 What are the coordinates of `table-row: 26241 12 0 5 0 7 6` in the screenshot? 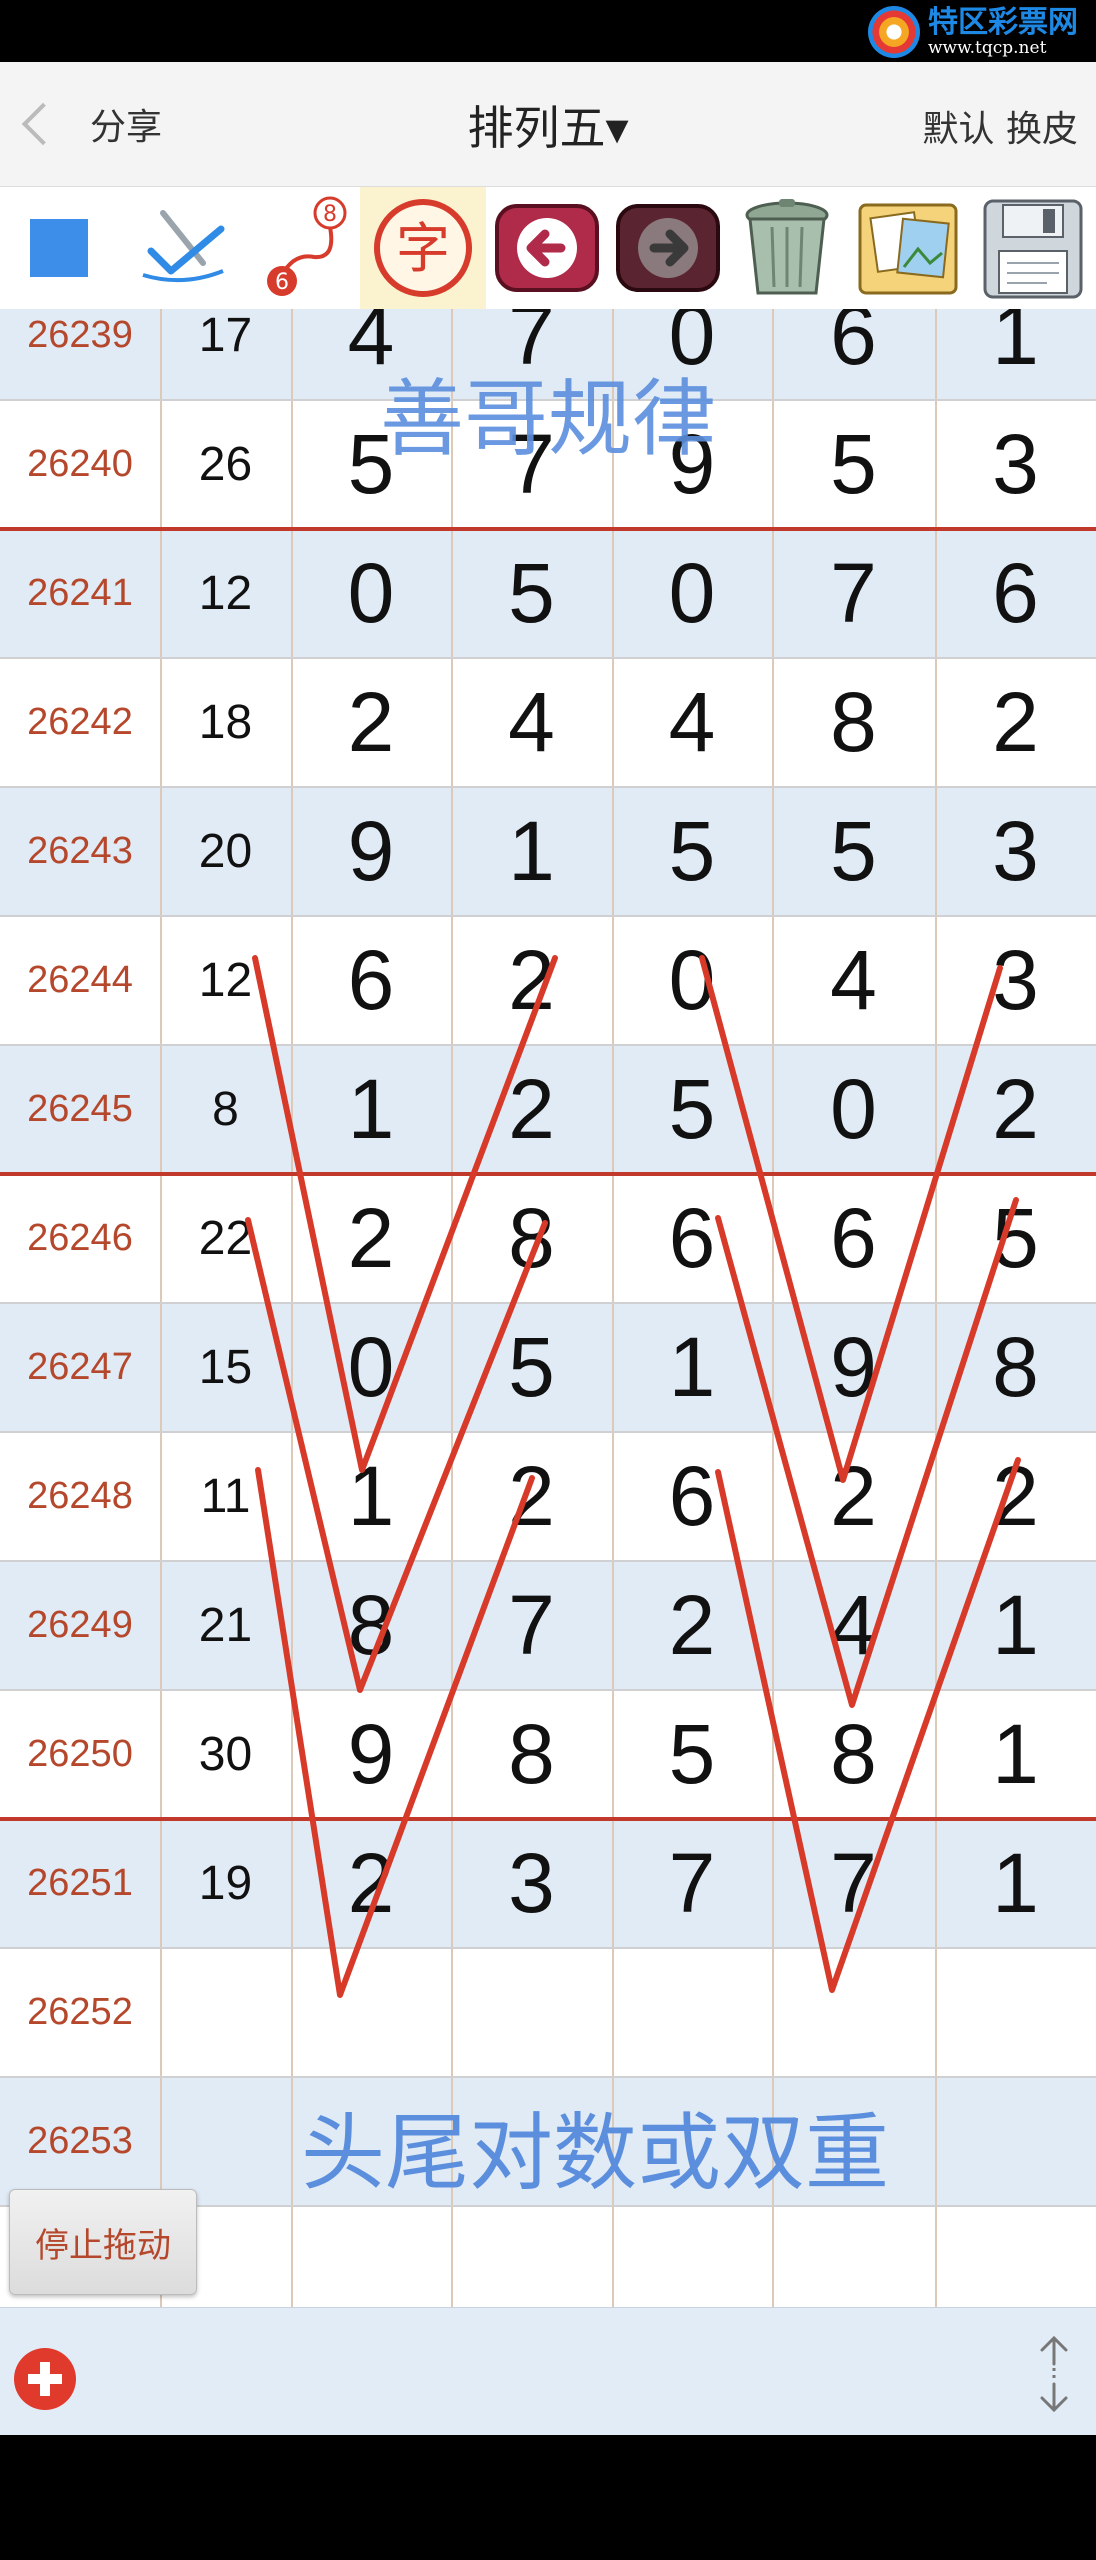 It's located at (548, 593).